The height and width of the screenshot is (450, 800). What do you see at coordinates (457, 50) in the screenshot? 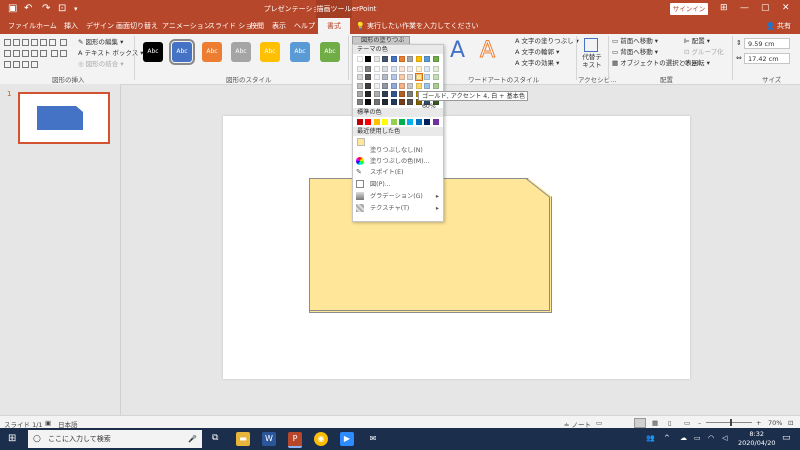
I see `wordart-style-blue: A` at bounding box center [457, 50].